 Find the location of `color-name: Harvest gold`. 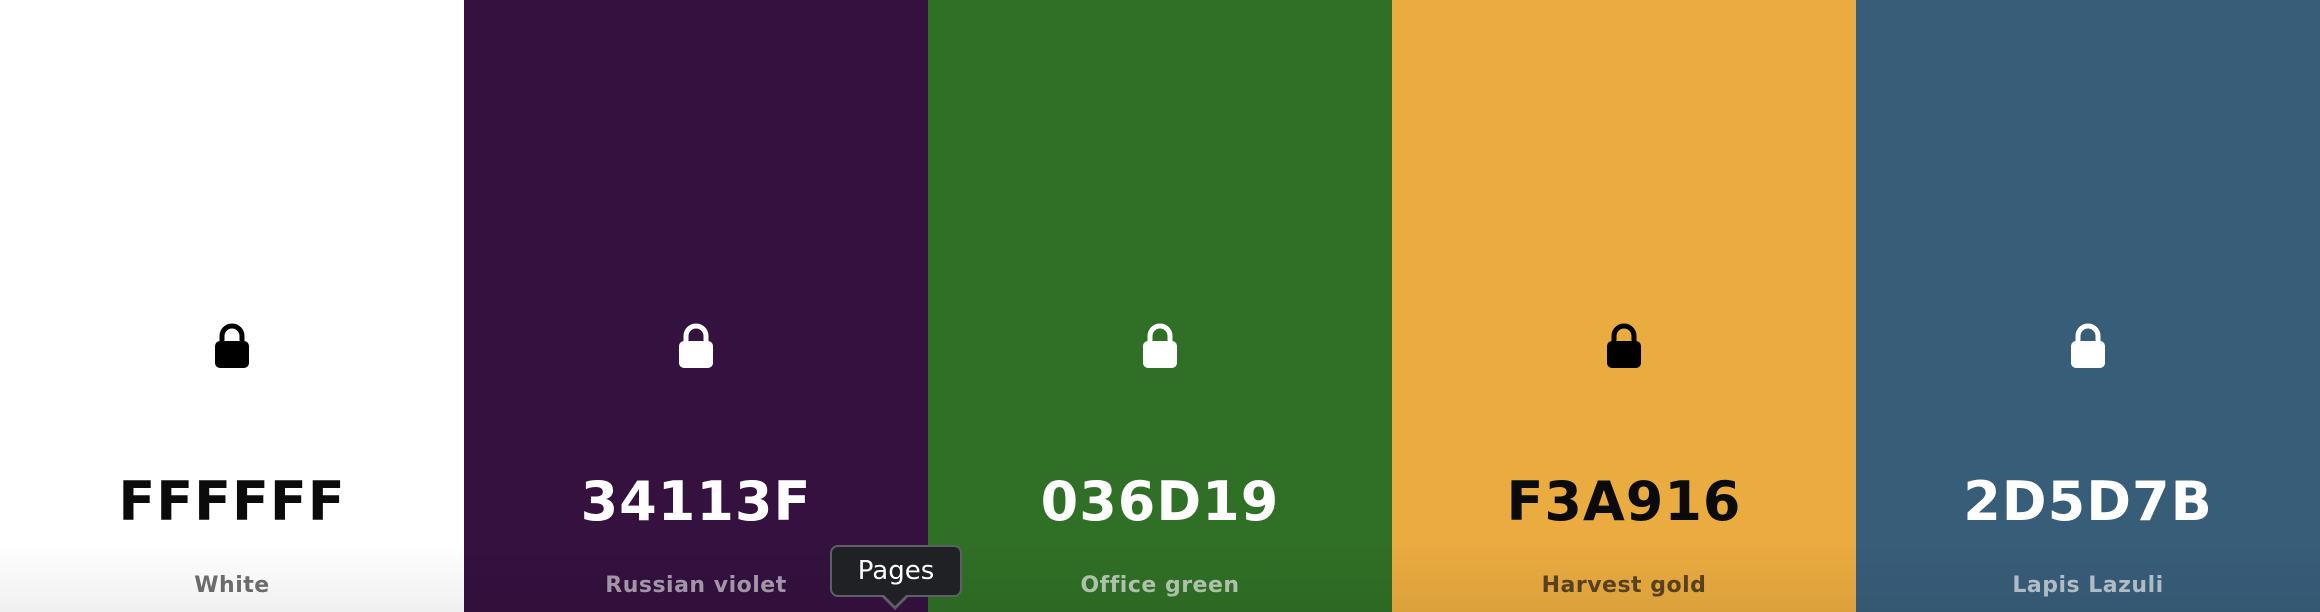

color-name: Harvest gold is located at coordinates (1624, 585).